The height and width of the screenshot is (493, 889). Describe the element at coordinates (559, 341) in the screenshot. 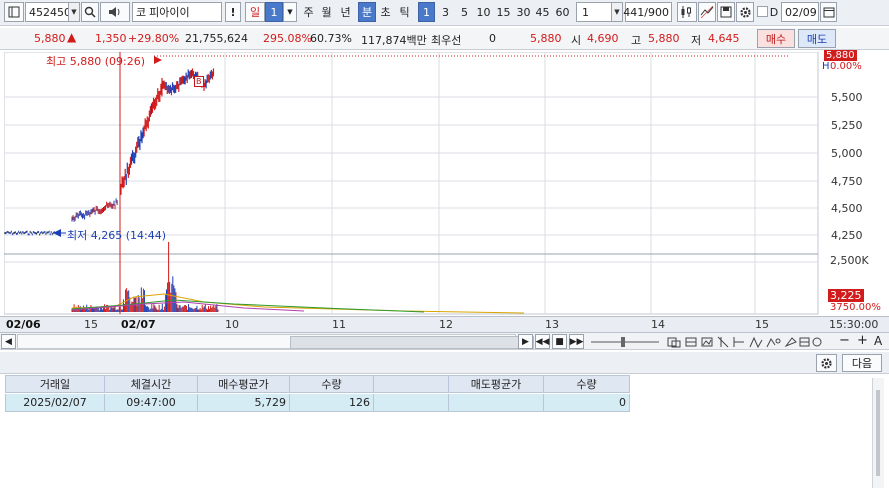

I see `stop-icon: ■` at that location.